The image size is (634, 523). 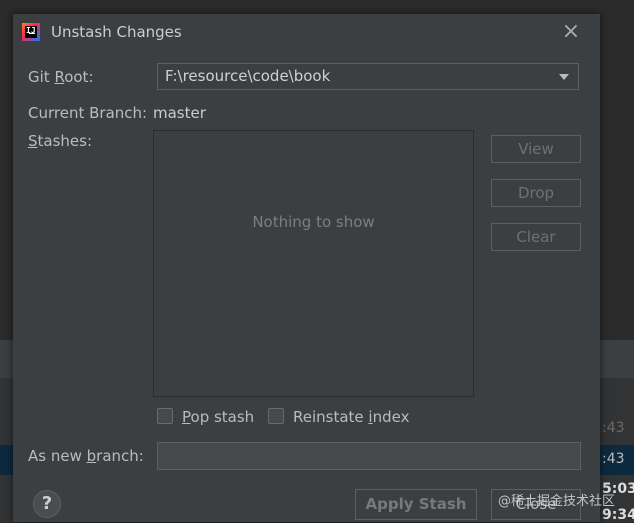 I want to click on empty-state-text: Nothing to show, so click(x=313, y=222).